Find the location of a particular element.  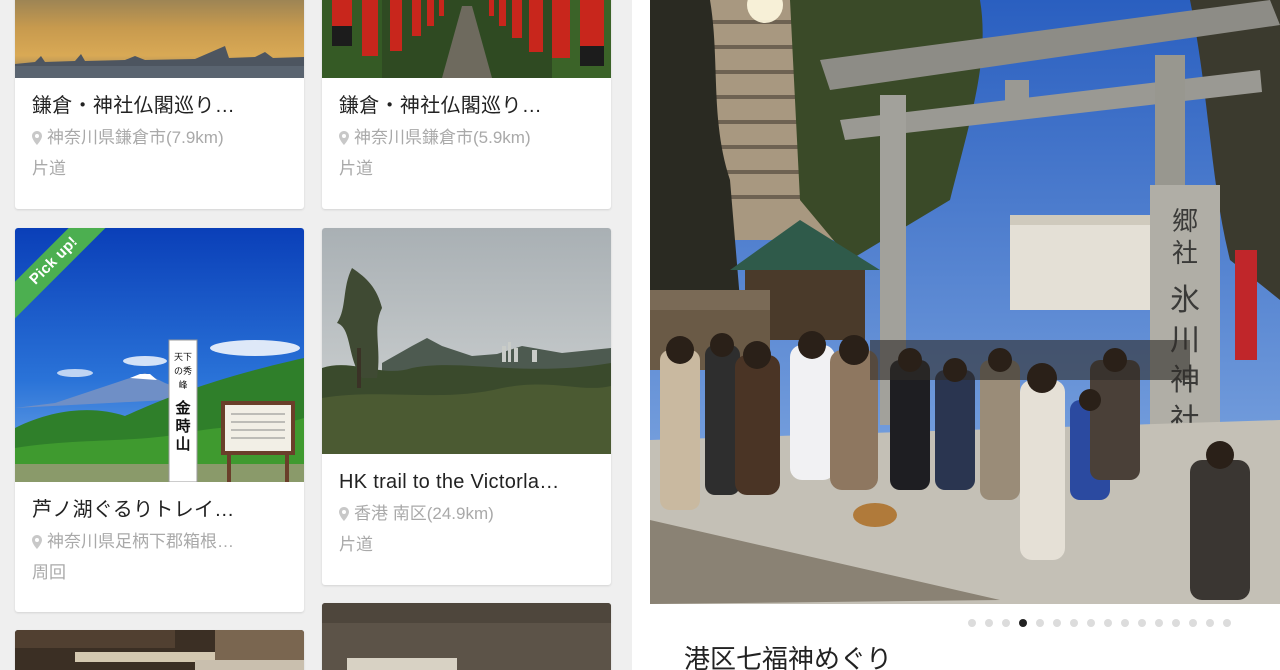

route-location: 神奈川県鎌倉市(5.9km) is located at coordinates (466, 138).